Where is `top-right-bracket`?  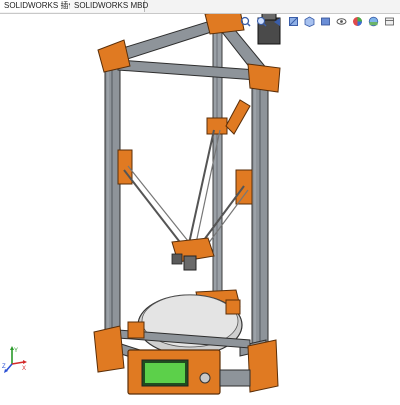 top-right-bracket is located at coordinates (264, 78).